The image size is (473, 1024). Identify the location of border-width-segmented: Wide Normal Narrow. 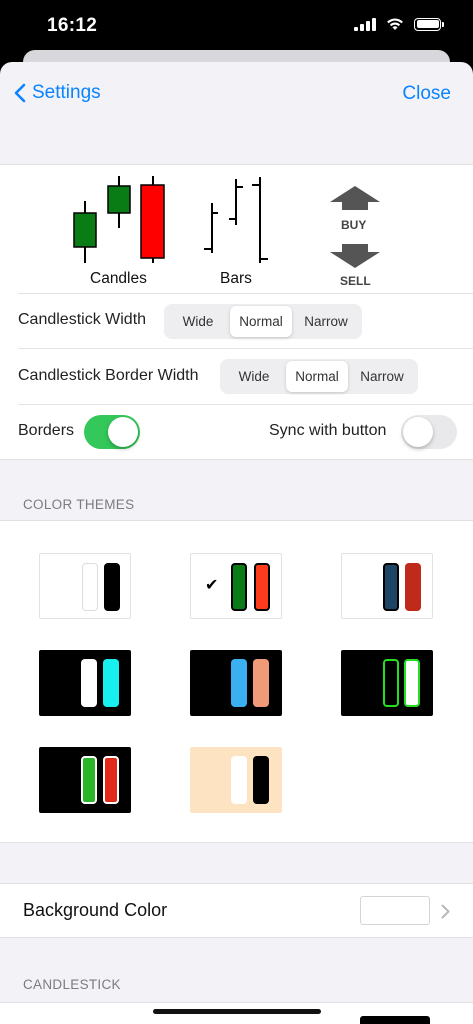
(319, 376).